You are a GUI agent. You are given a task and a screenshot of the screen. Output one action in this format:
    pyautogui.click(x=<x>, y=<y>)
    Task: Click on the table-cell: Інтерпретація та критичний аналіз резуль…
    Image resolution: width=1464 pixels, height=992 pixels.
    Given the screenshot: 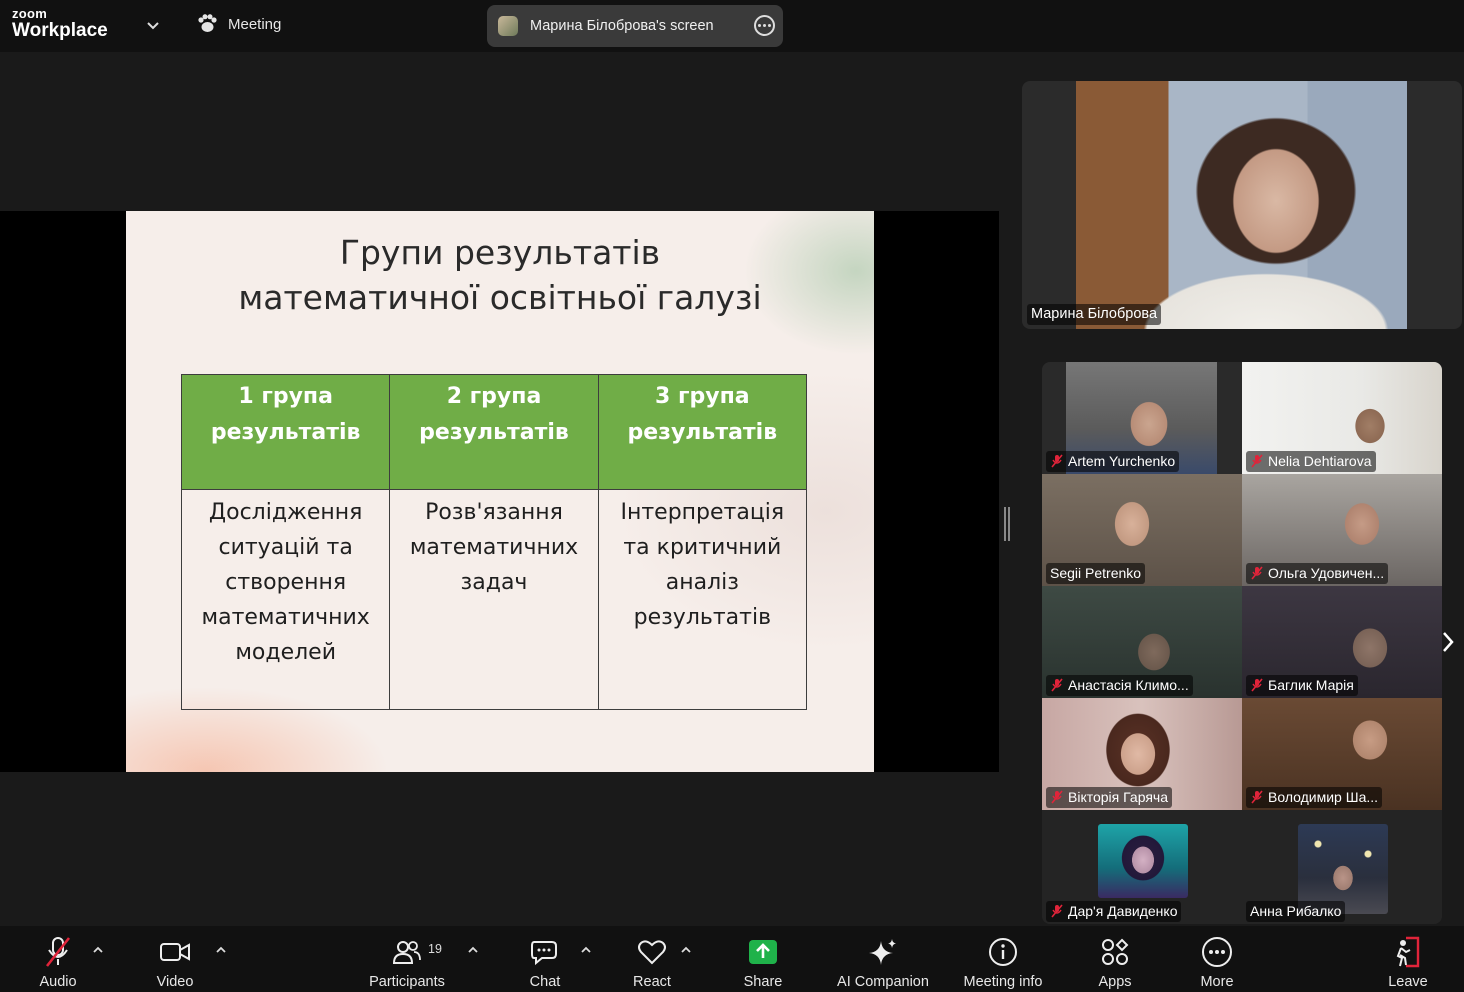 What is the action you would take?
    pyautogui.click(x=702, y=599)
    